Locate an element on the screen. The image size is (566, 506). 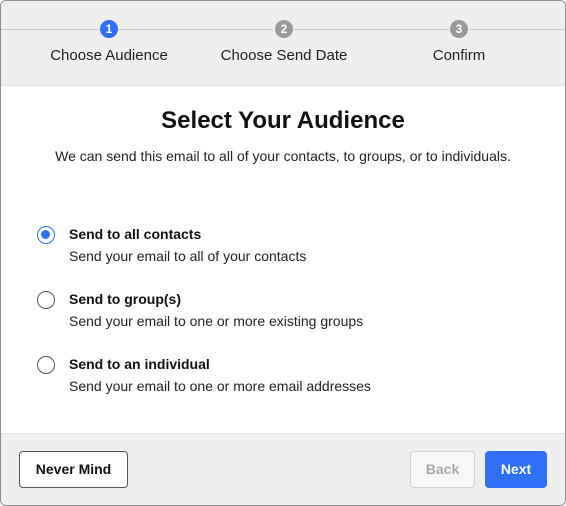
step-label: Choose Audience is located at coordinates (109, 55).